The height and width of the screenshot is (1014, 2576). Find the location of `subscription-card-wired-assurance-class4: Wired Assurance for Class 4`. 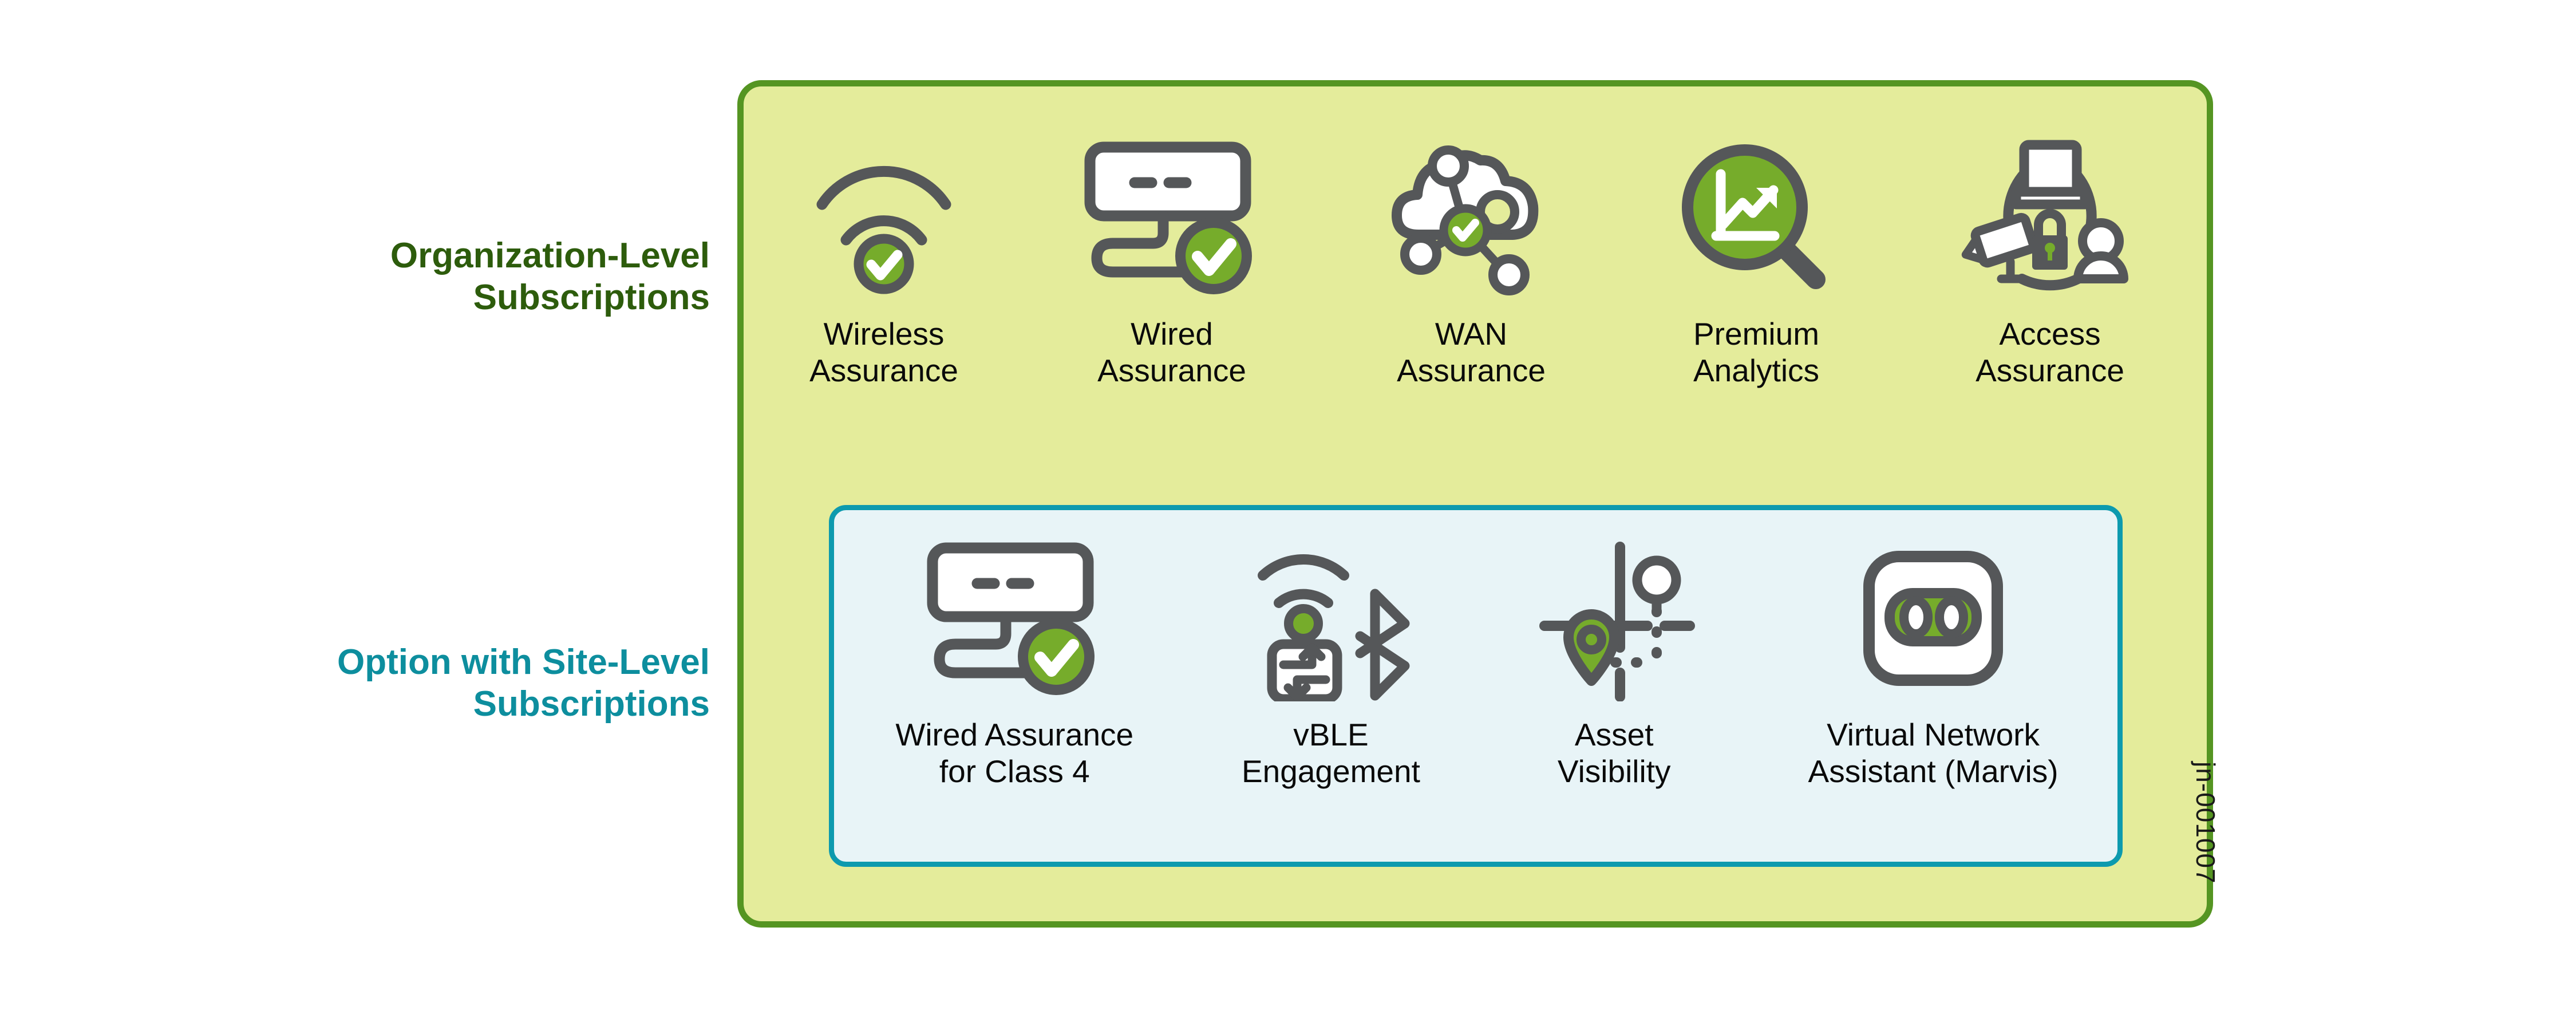

subscription-card-wired-assurance-class4: Wired Assurance for Class 4 is located at coordinates (1014, 661).